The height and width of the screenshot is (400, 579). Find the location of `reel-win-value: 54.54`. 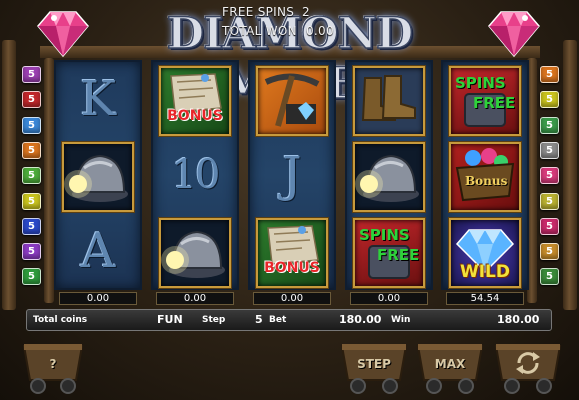

reel-win-value: 54.54 is located at coordinates (485, 298).